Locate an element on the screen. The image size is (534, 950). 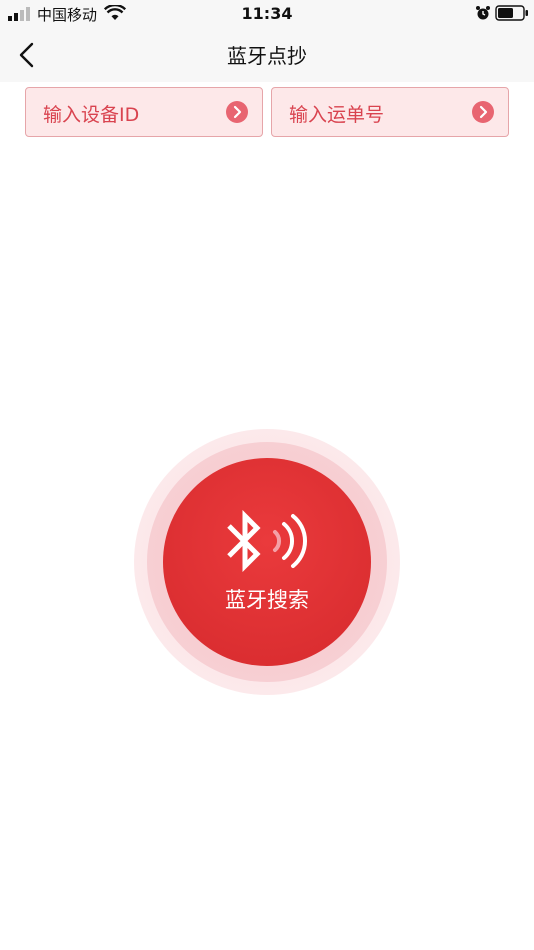
bluetooth-icon is located at coordinates (267, 541).